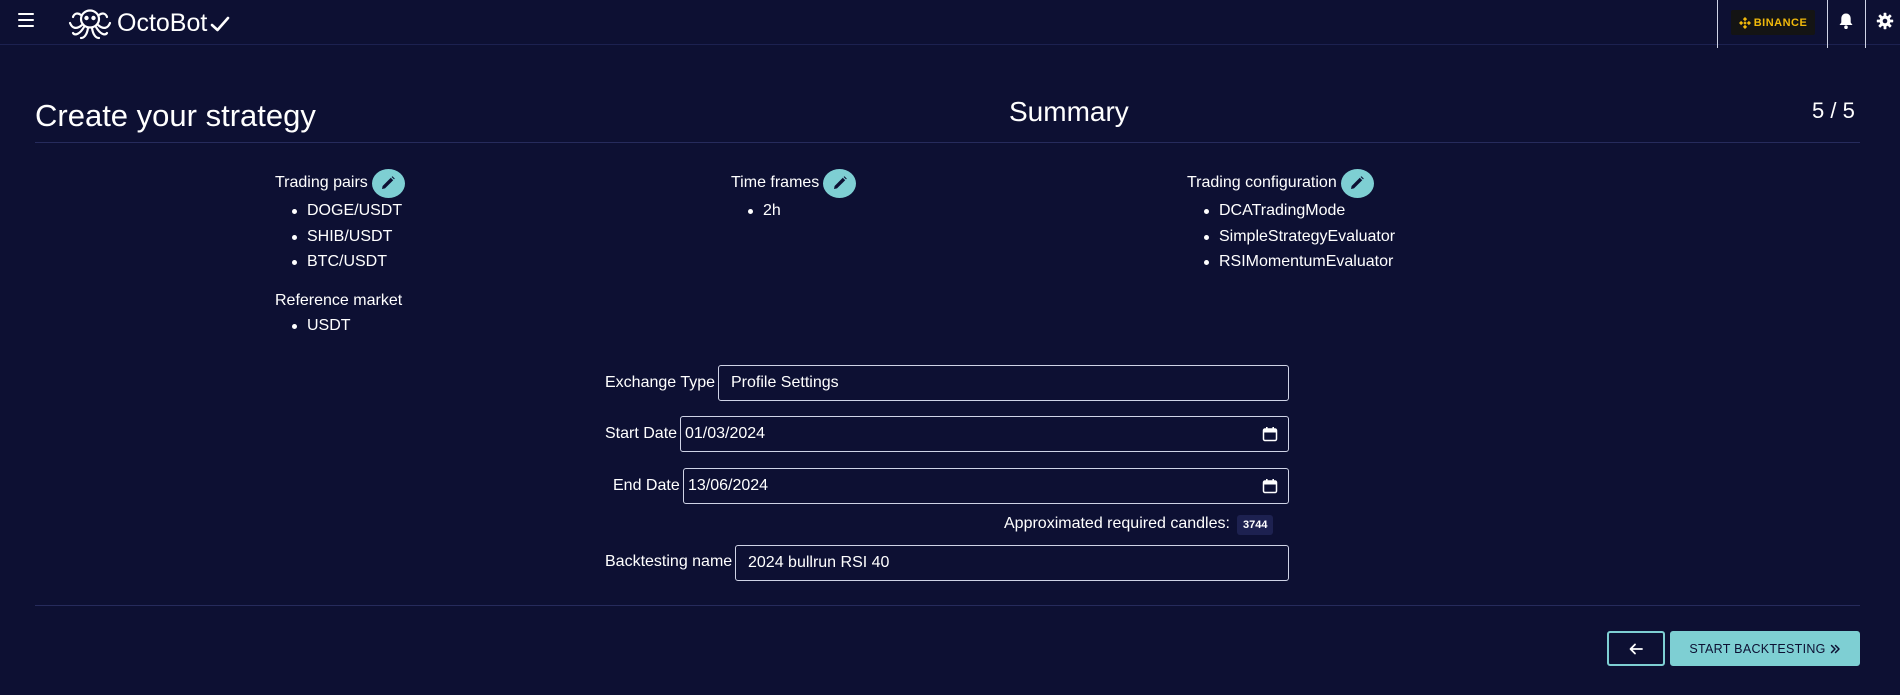  What do you see at coordinates (26, 20) in the screenshot?
I see `hamburger-icon` at bounding box center [26, 20].